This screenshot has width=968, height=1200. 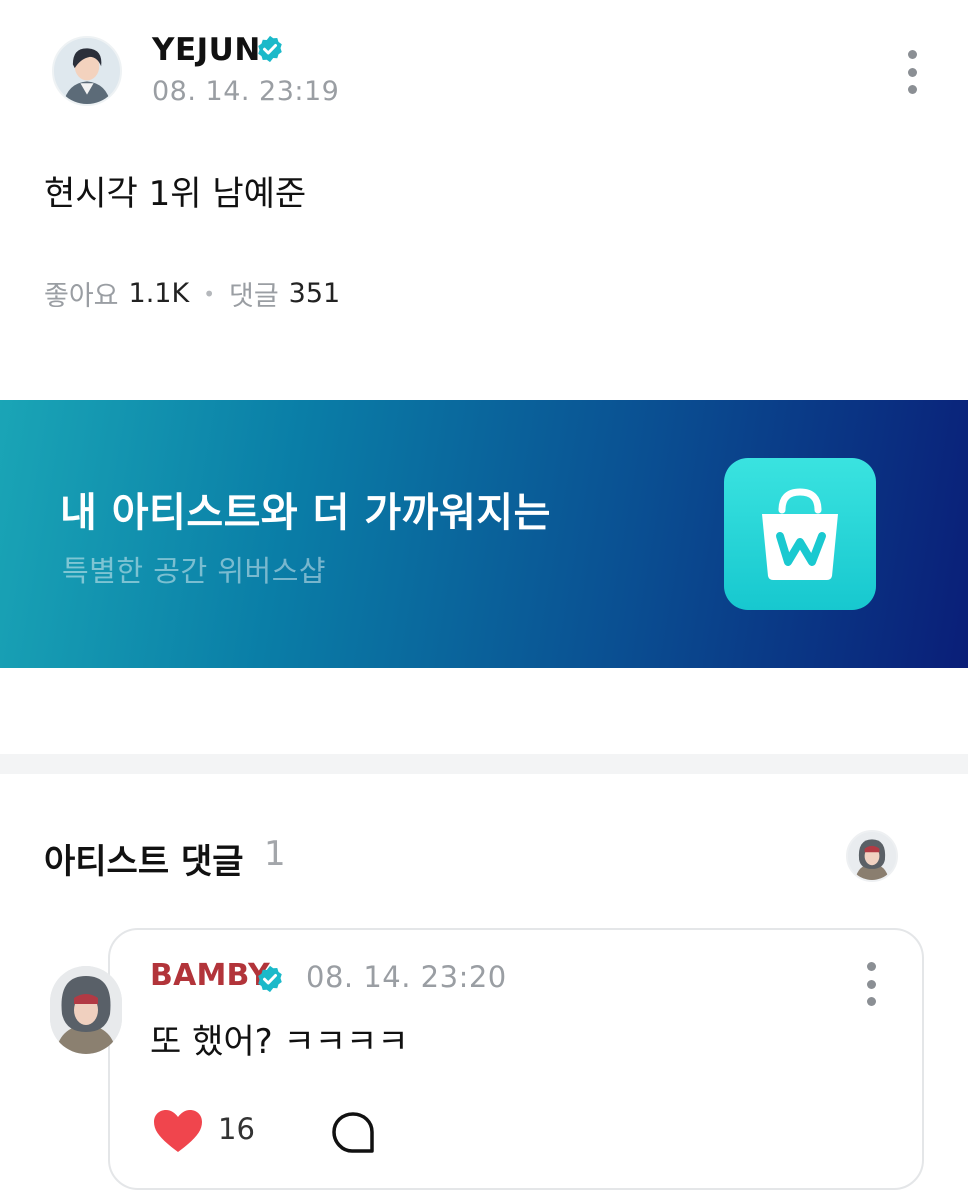 What do you see at coordinates (275, 854) in the screenshot?
I see `artist-comments-count: 1` at bounding box center [275, 854].